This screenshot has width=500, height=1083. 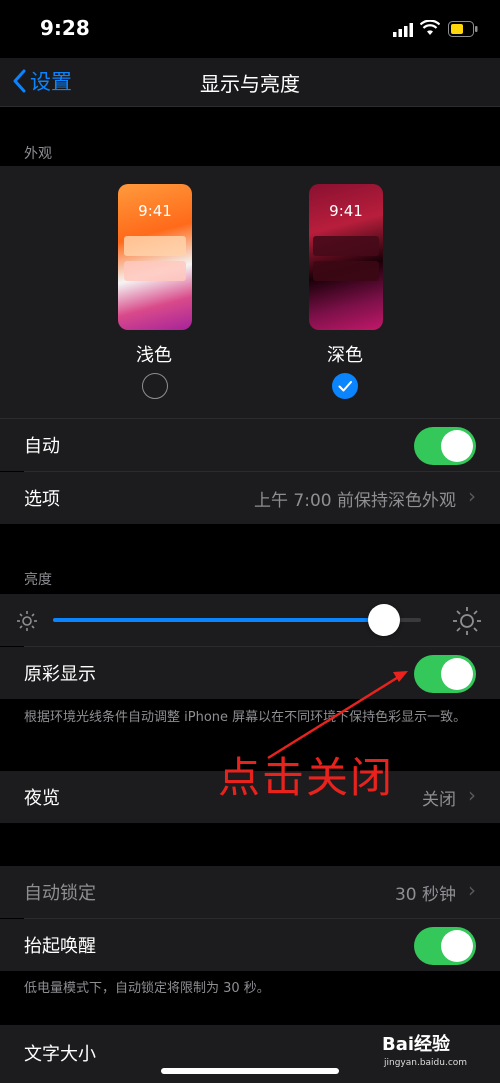 I want to click on watermark-url: jingyan.baidu.com, so click(x=426, y=1063).